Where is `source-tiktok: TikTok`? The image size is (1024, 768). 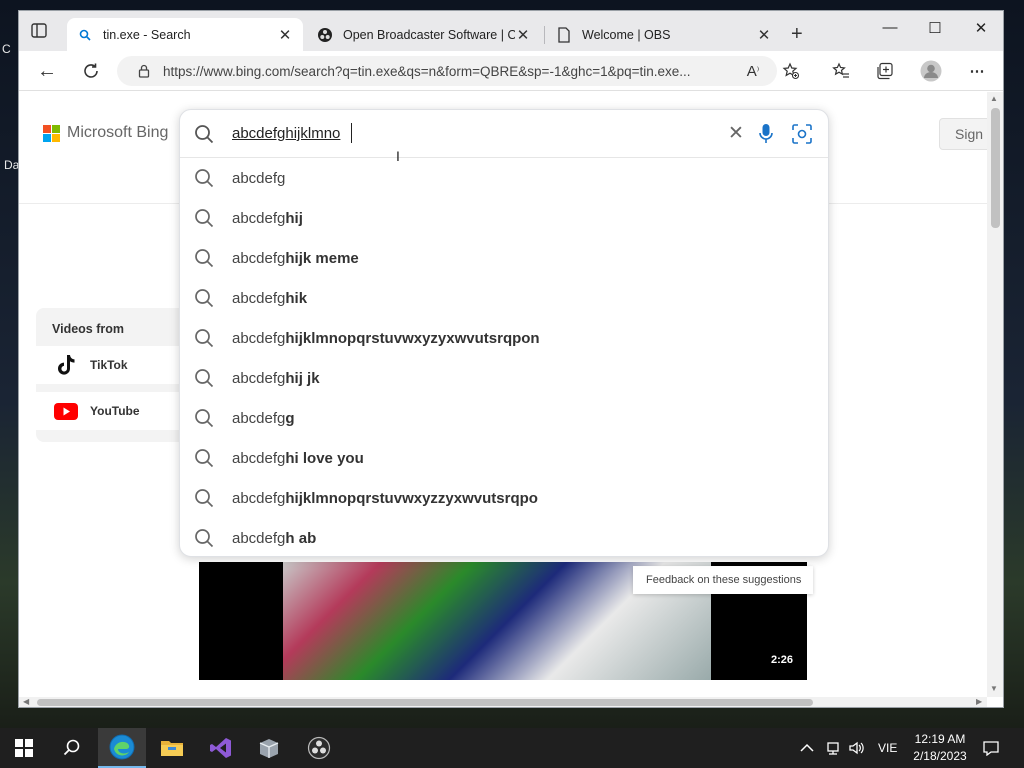 source-tiktok: TikTok is located at coordinates (116, 365).